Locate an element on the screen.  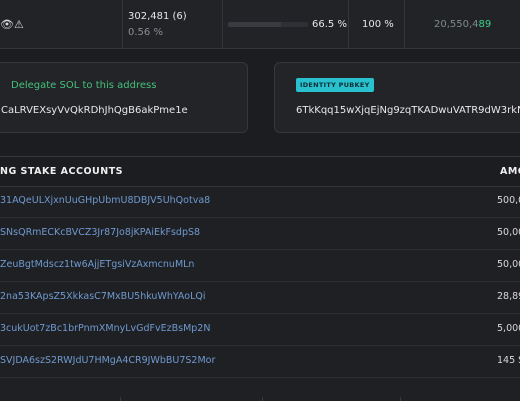
cumulative-stake-bar-fill is located at coordinates (254, 24).